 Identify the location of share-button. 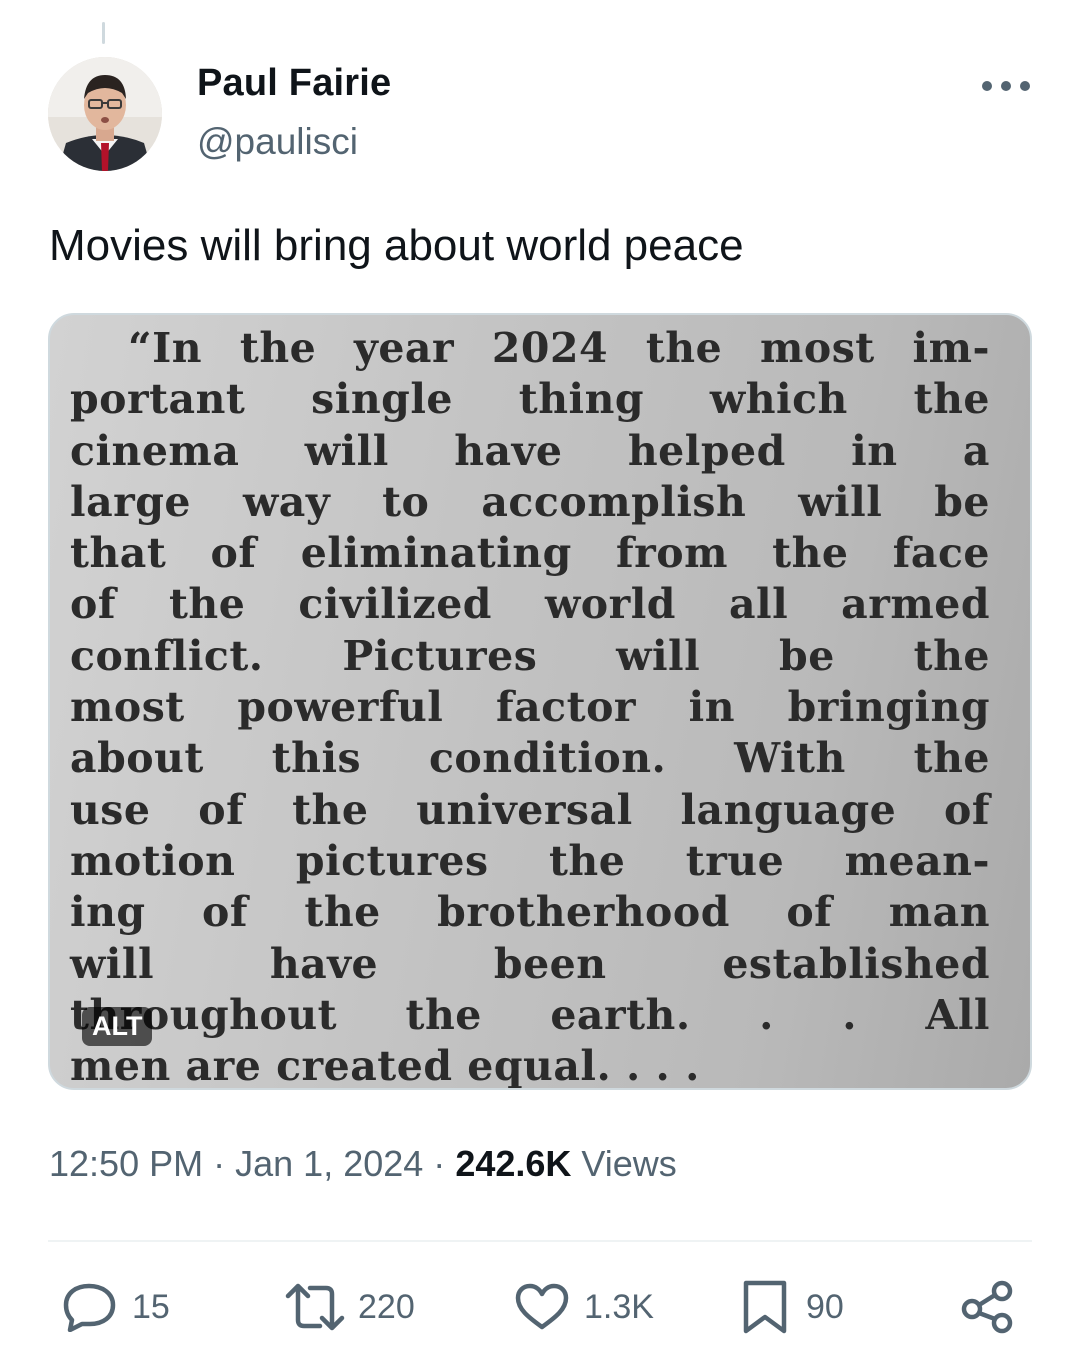
(988, 1307).